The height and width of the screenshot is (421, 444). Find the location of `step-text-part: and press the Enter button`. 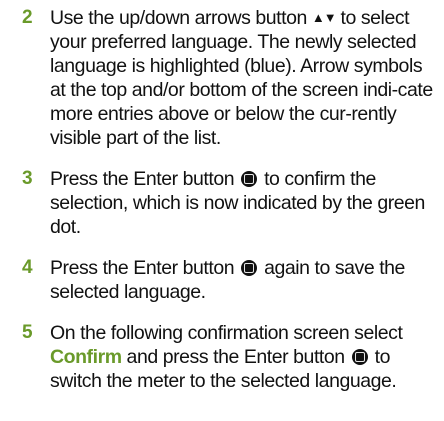

step-text-part: and press the Enter button is located at coordinates (235, 357).